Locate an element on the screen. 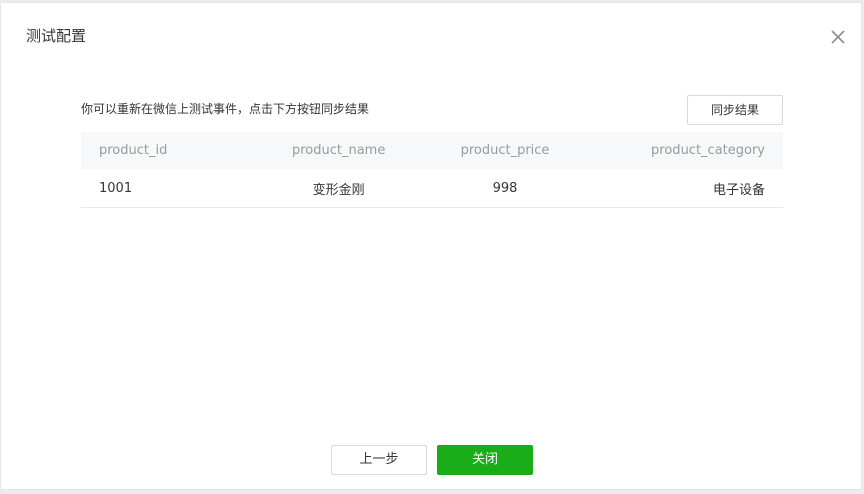  table-row: 1001 变形金刚 998 电子设备 is located at coordinates (432, 188).